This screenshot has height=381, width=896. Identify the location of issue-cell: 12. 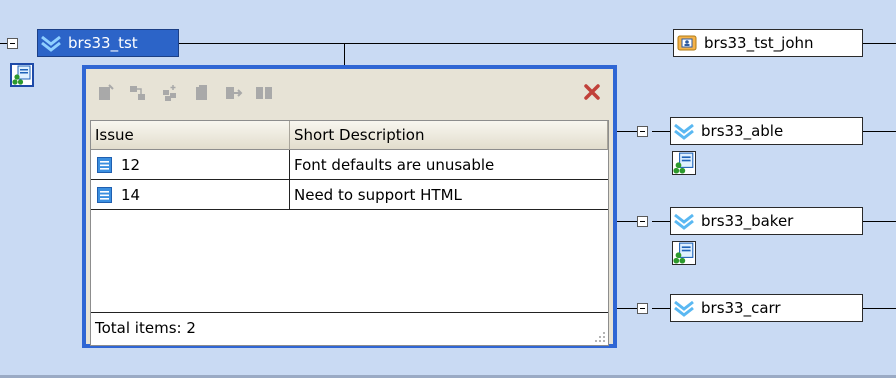
(190, 165).